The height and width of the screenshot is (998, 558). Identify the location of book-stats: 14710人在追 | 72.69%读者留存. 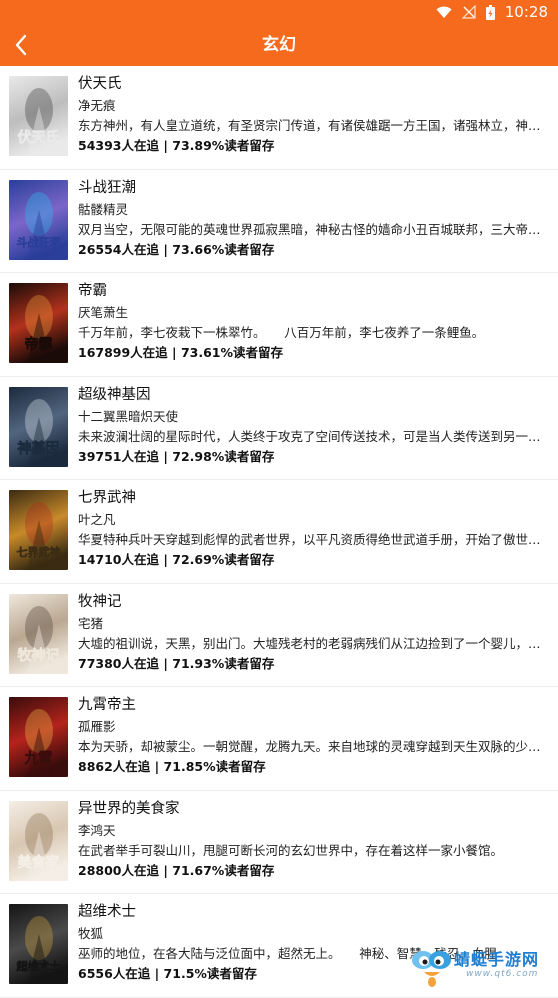
(176, 559).